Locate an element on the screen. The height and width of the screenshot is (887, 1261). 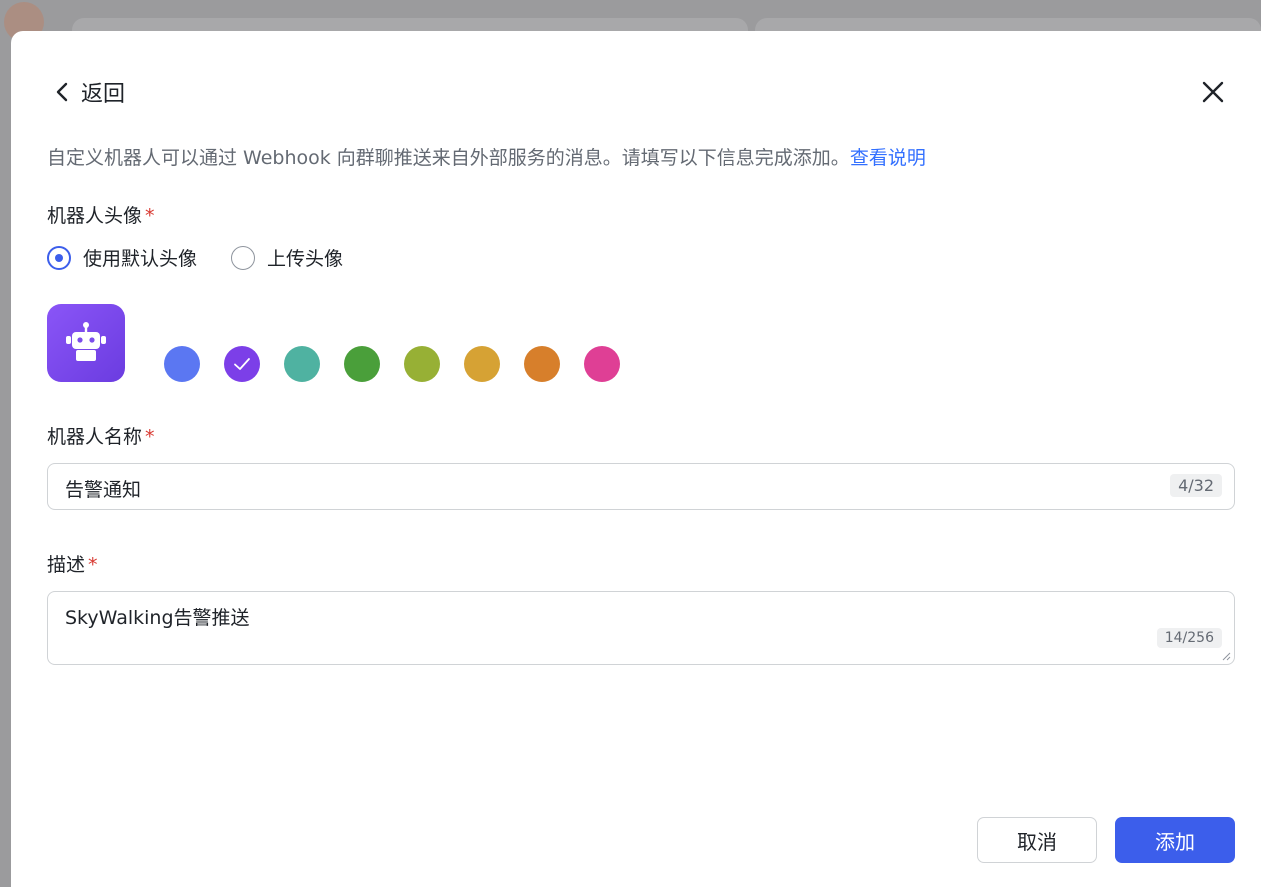
color-swatch-olive is located at coordinates (422, 364).